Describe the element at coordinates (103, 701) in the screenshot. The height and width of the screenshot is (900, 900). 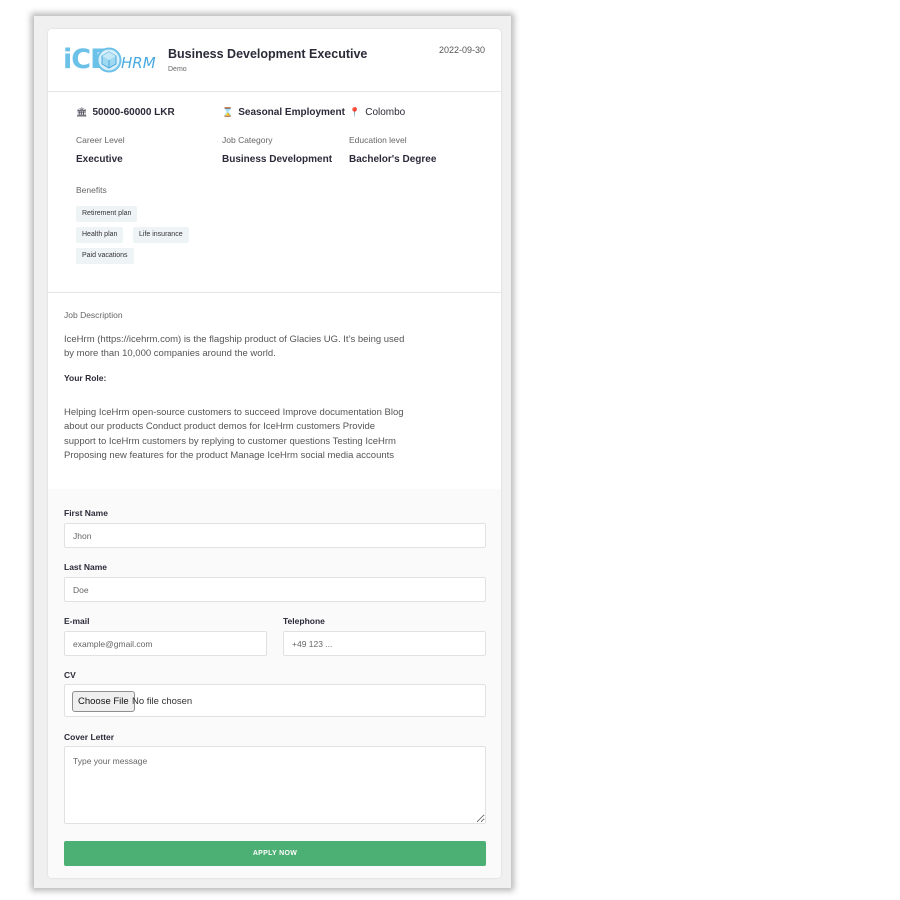
I see `choose-file-button: Choose File` at that location.